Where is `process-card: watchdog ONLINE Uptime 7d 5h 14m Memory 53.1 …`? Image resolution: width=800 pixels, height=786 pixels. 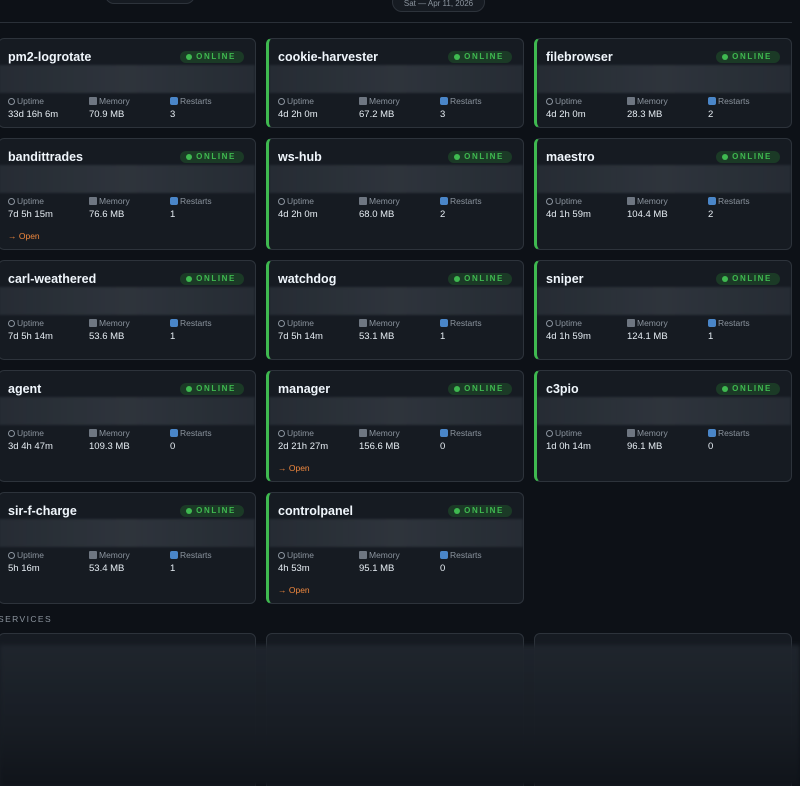
process-card: watchdog ONLINE Uptime 7d 5h 14m Memory 53.1 … is located at coordinates (395, 310).